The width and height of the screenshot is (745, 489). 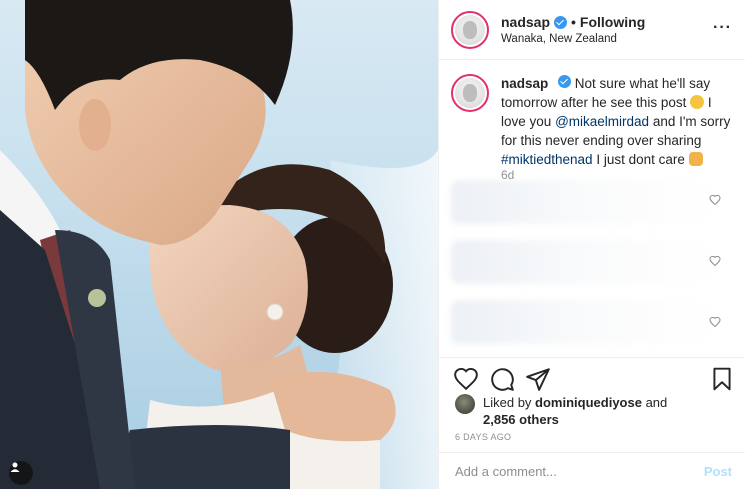 I want to click on following-button: Following, so click(x=612, y=22).